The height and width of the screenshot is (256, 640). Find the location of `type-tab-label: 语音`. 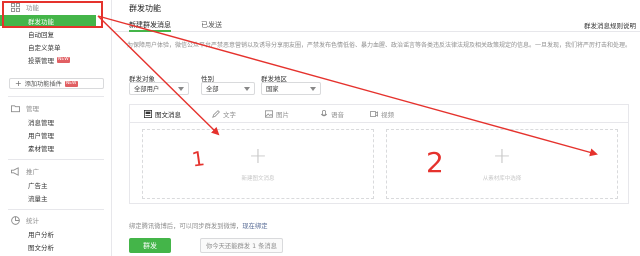

type-tab-label: 语音 is located at coordinates (337, 115).